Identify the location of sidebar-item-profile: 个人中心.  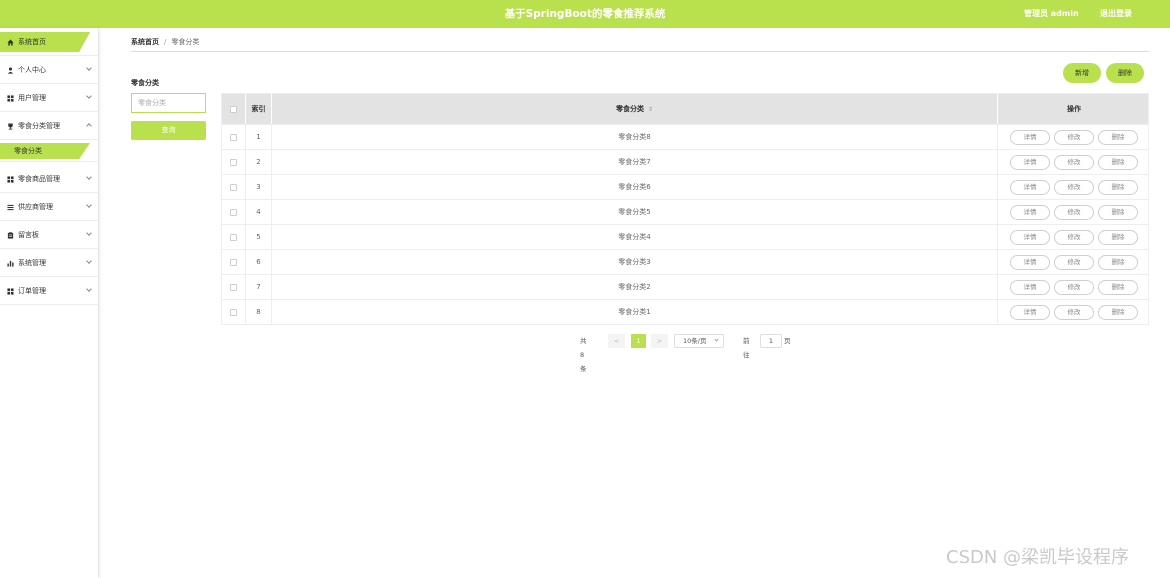
(49, 70).